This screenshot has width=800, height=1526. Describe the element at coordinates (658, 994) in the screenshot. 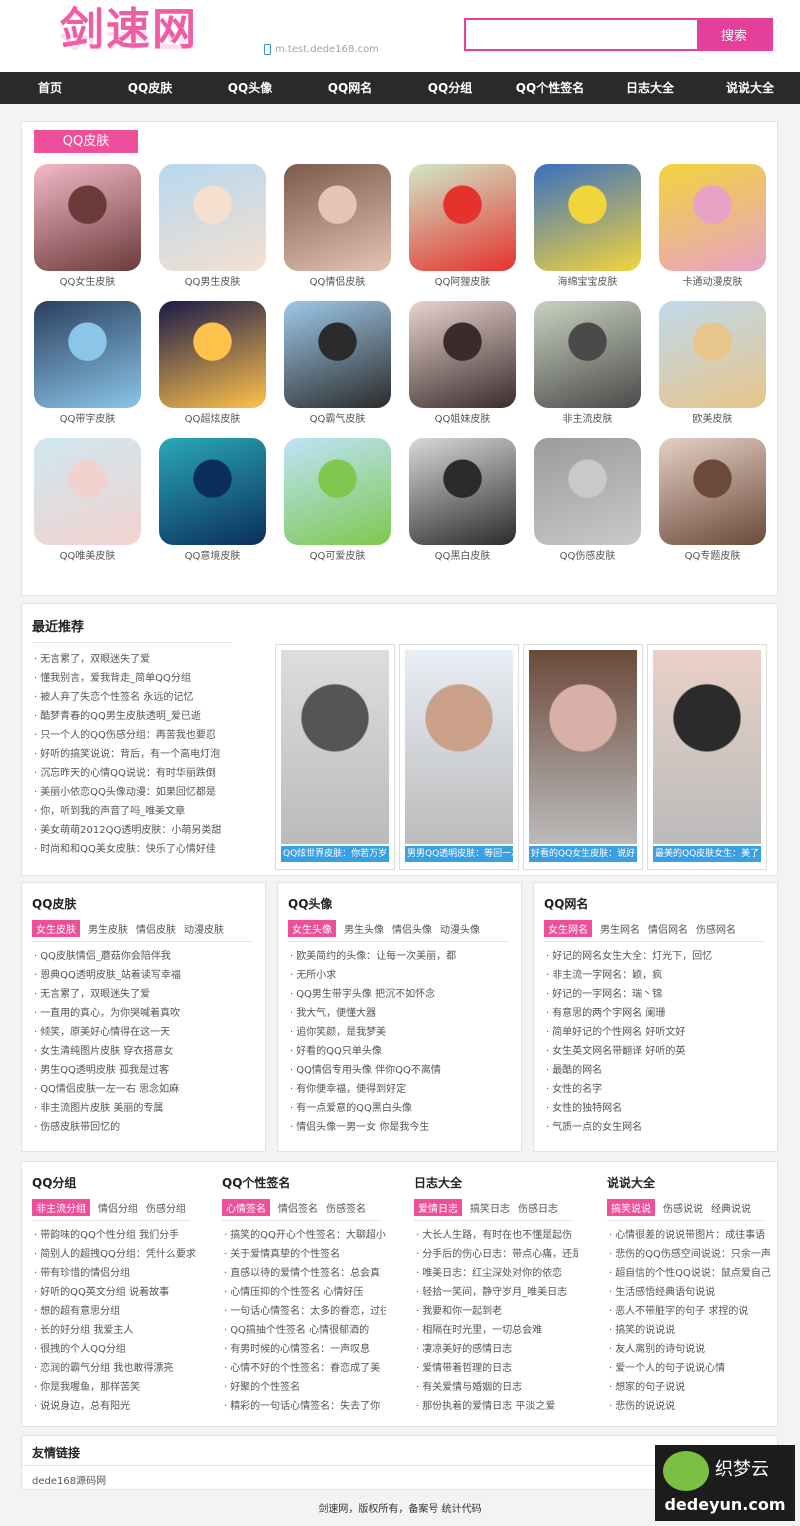

I see `category-list-item: 好记的一字网名：瑞丶锦` at that location.